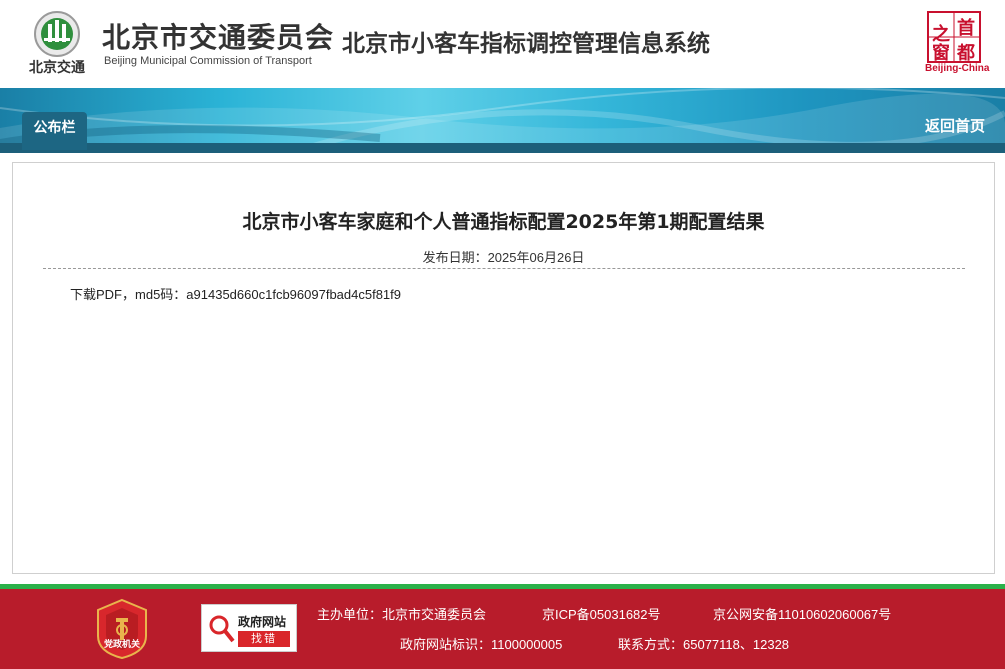 This screenshot has width=1005, height=669. What do you see at coordinates (941, 53) in the screenshot?
I see `capital-char-4: 窗` at bounding box center [941, 53].